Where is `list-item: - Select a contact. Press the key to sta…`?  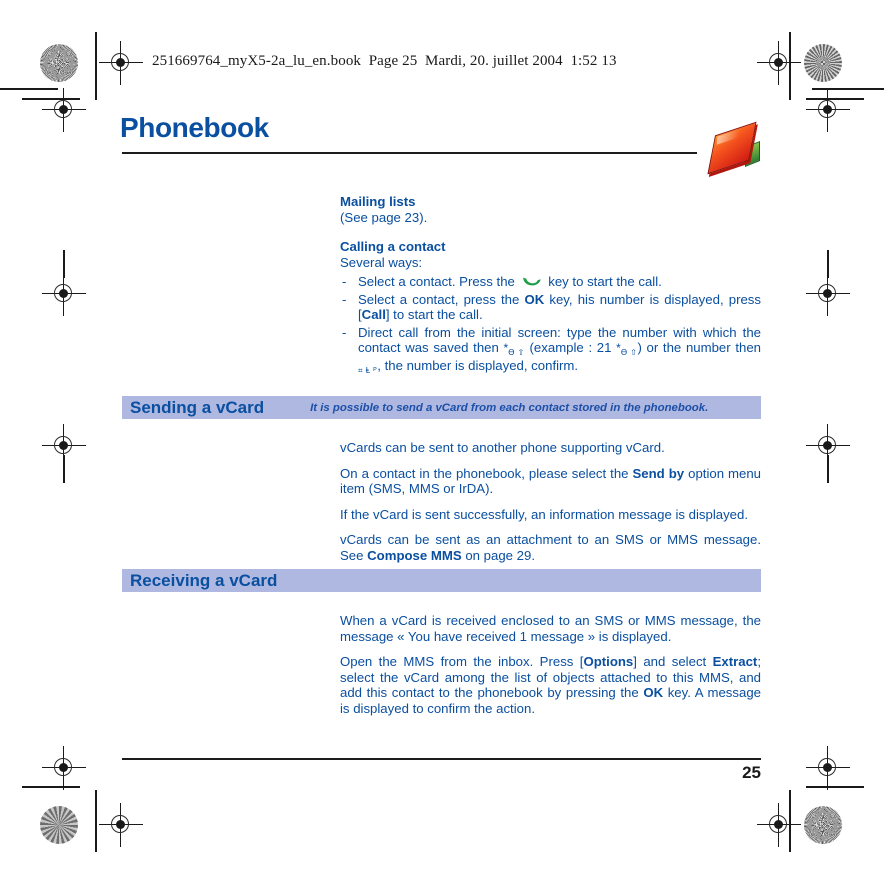 list-item: - Select a contact. Press the key to sta… is located at coordinates (550, 282).